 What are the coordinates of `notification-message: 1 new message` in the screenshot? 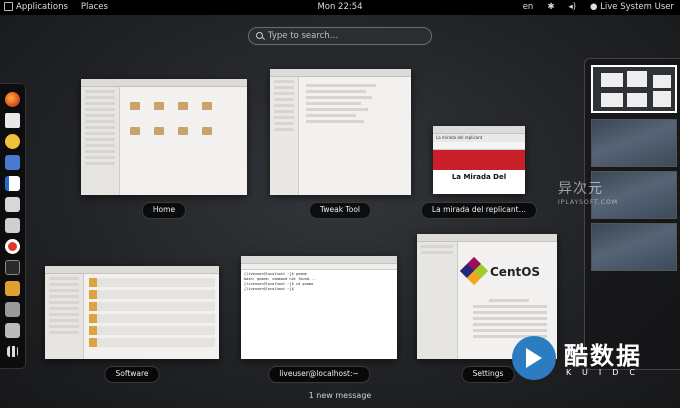 It's located at (340, 395).